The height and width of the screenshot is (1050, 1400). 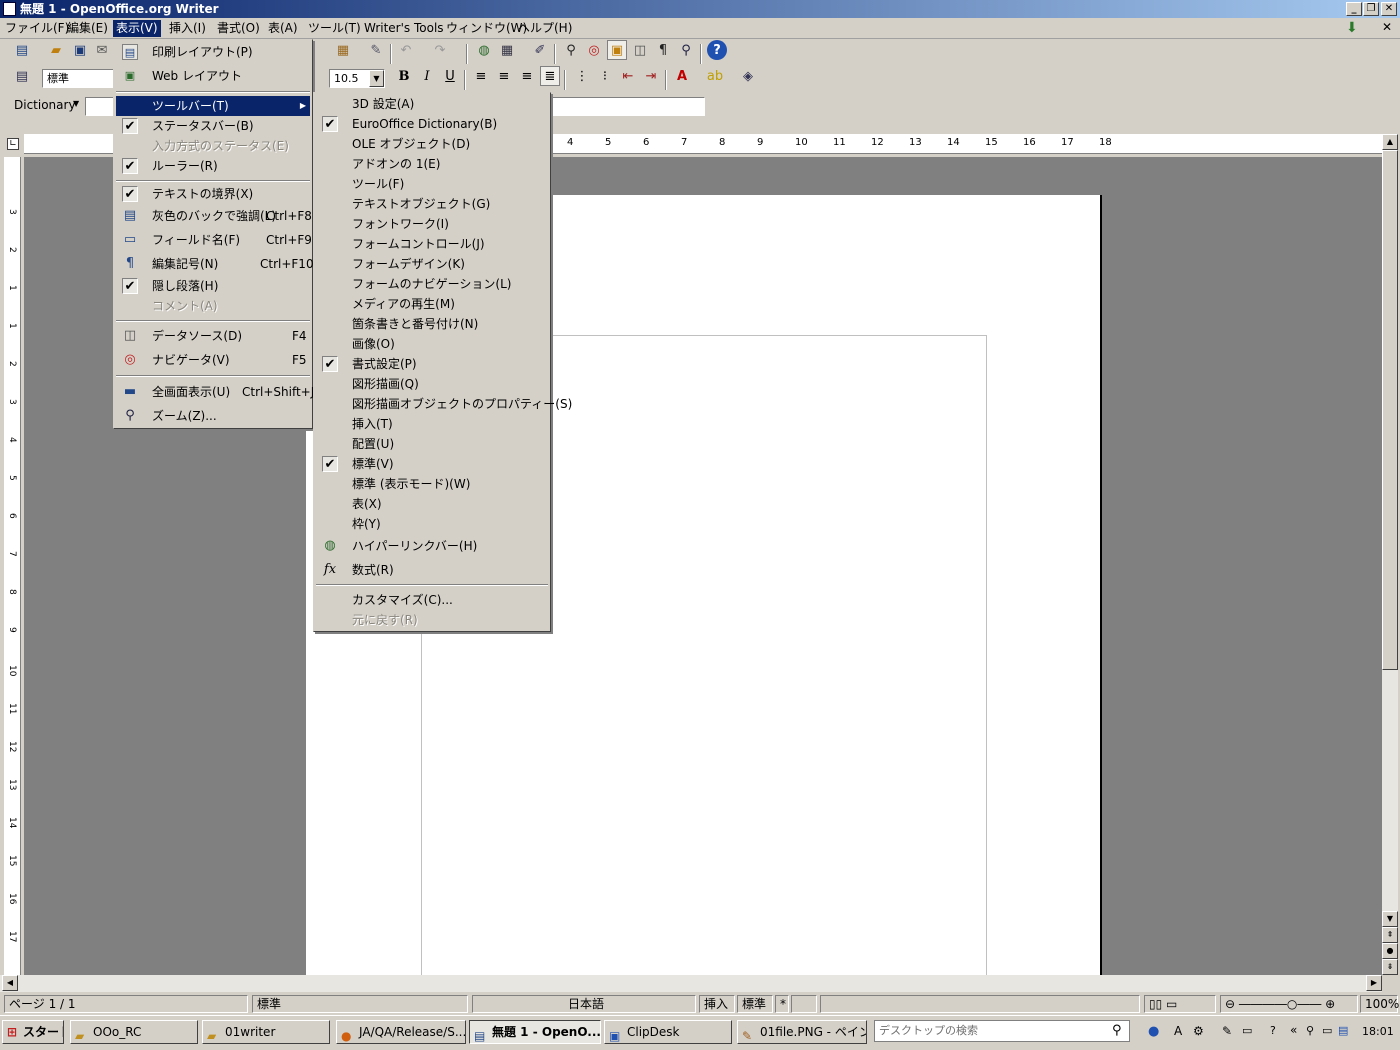 What do you see at coordinates (802, 1032) in the screenshot?
I see `task-paint: ✎ 01file.PNG - ペイント` at bounding box center [802, 1032].